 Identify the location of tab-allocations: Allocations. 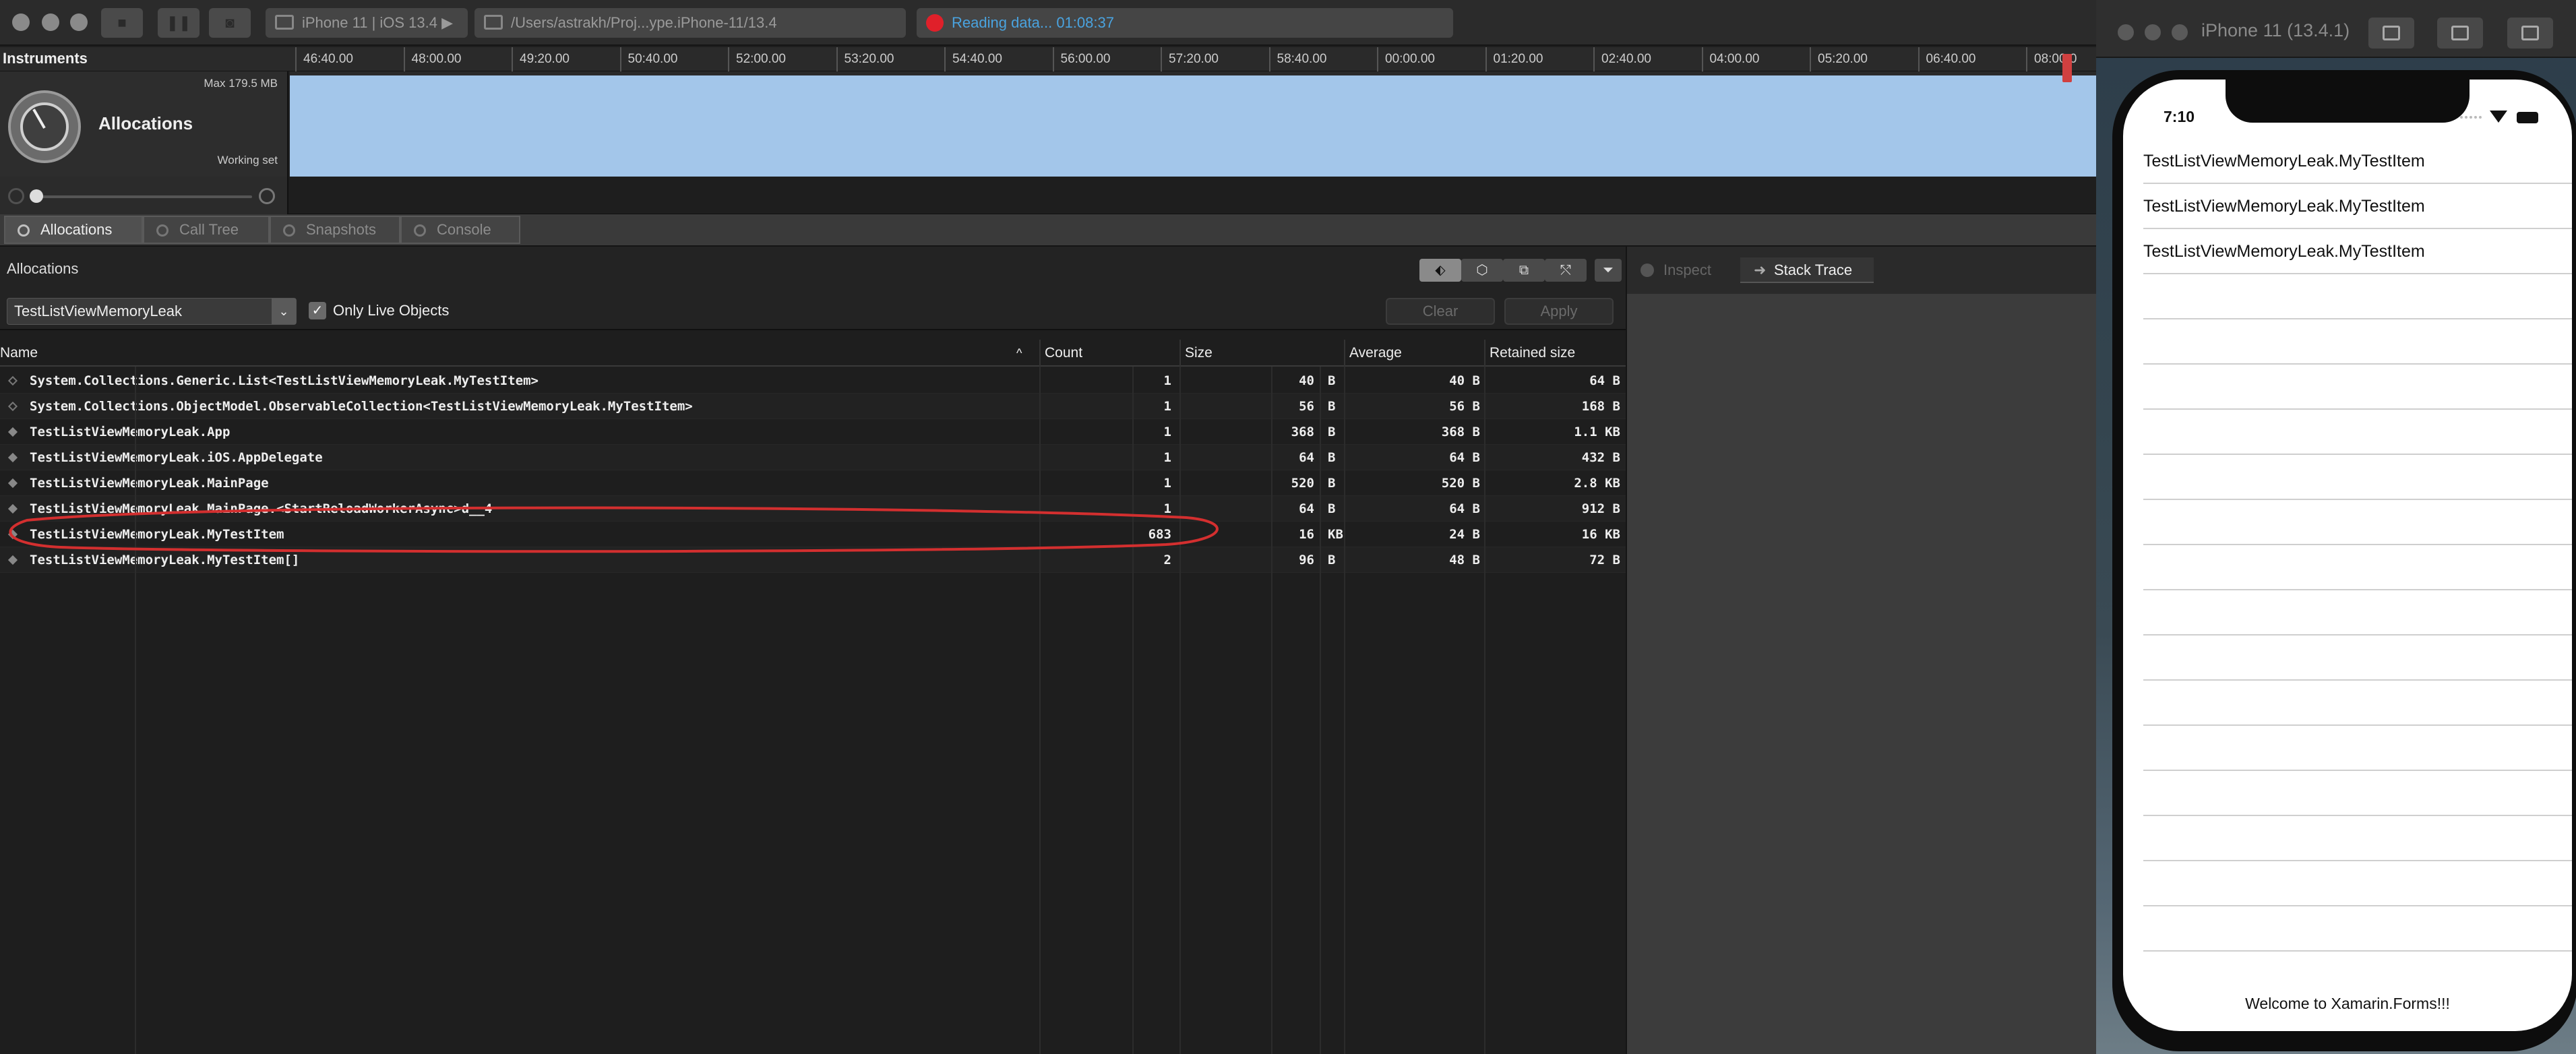
(73, 230).